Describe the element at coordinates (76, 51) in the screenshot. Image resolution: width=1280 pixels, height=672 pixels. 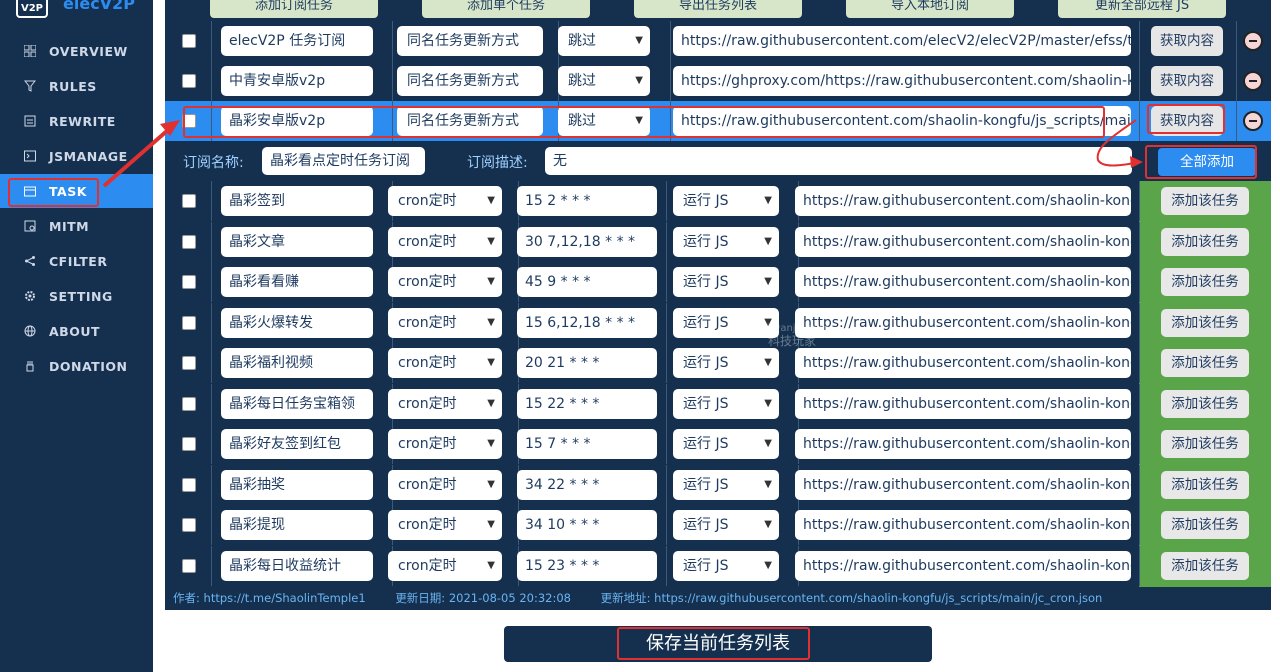
I see `sidebar-item-overview: OVERVIEW` at that location.